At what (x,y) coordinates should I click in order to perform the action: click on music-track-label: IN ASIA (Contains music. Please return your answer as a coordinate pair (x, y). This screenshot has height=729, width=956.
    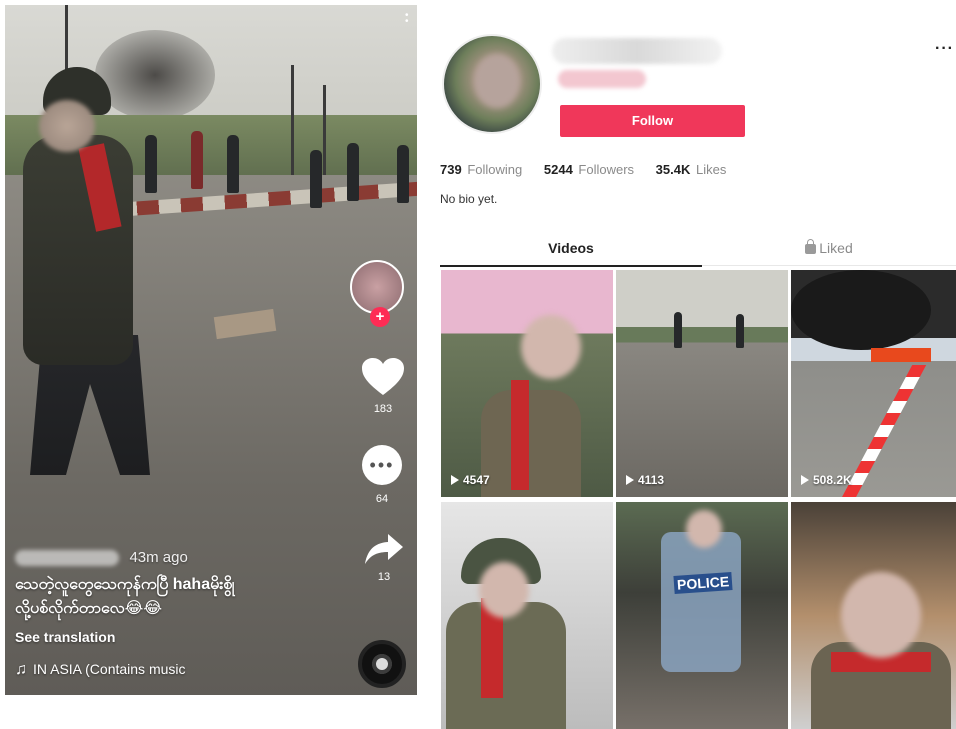
    Looking at the image, I should click on (109, 669).